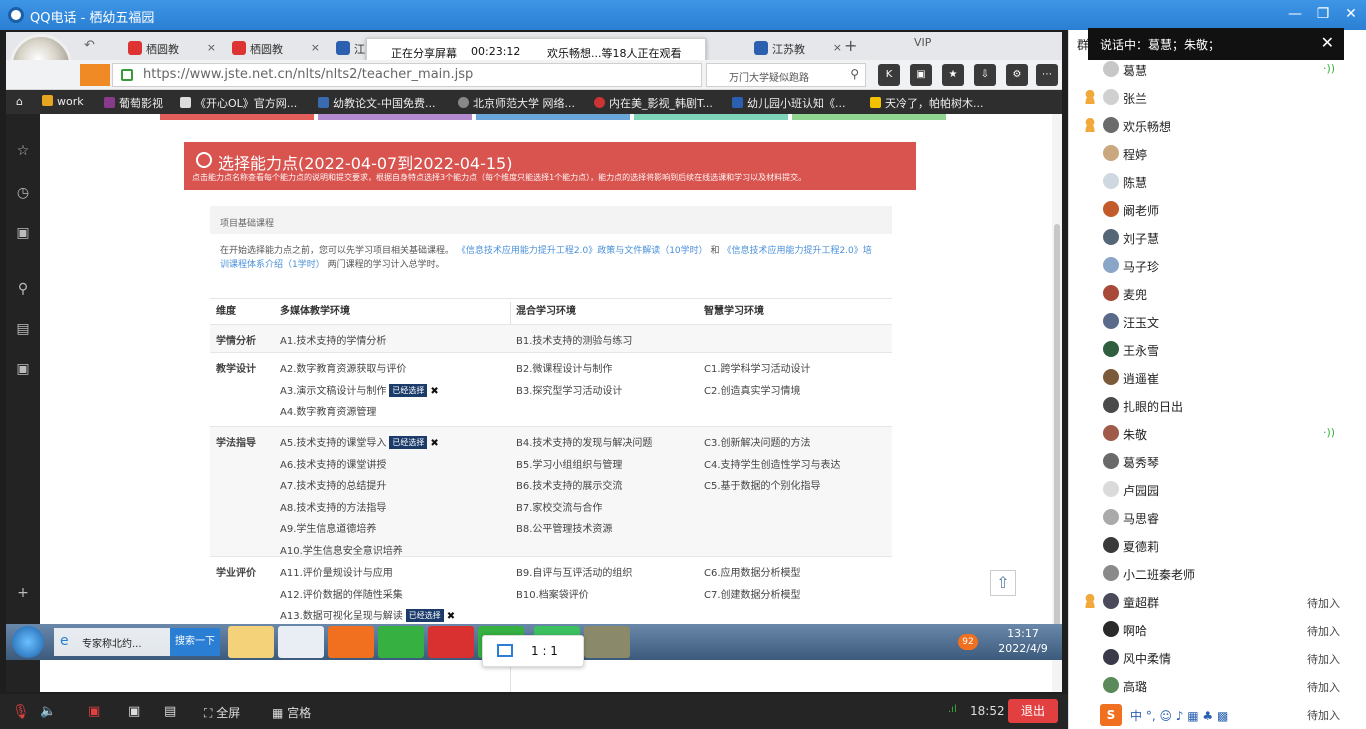 This screenshot has width=1366, height=729. Describe the element at coordinates (341, 593) in the screenshot. I see `ability-point-link: A12.评价数据的伴随性采集` at that location.